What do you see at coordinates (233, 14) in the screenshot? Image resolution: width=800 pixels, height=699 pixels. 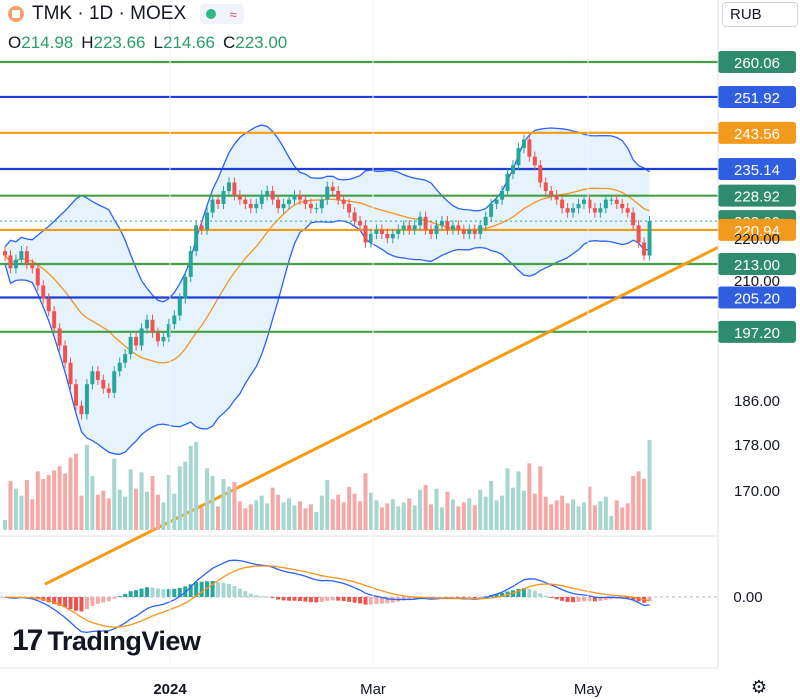 I see `wave-icon: ≈` at bounding box center [233, 14].